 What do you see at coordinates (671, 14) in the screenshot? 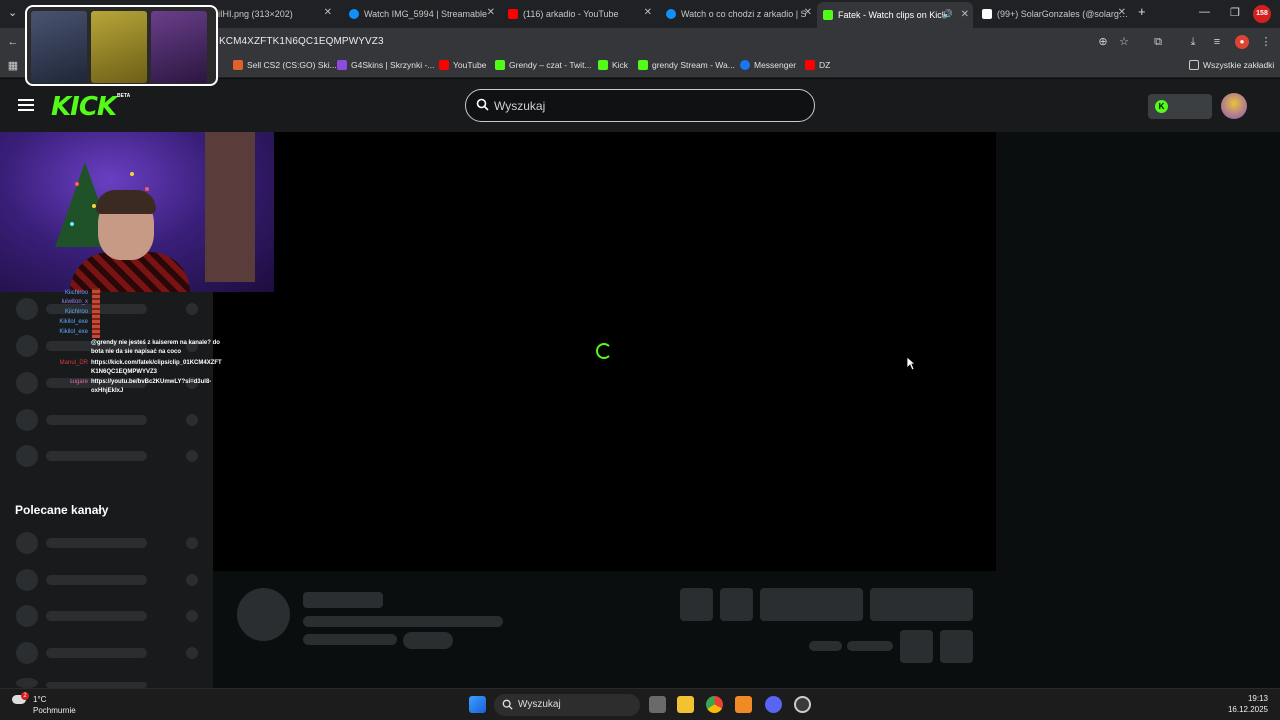
I see `streamable-icon` at bounding box center [671, 14].